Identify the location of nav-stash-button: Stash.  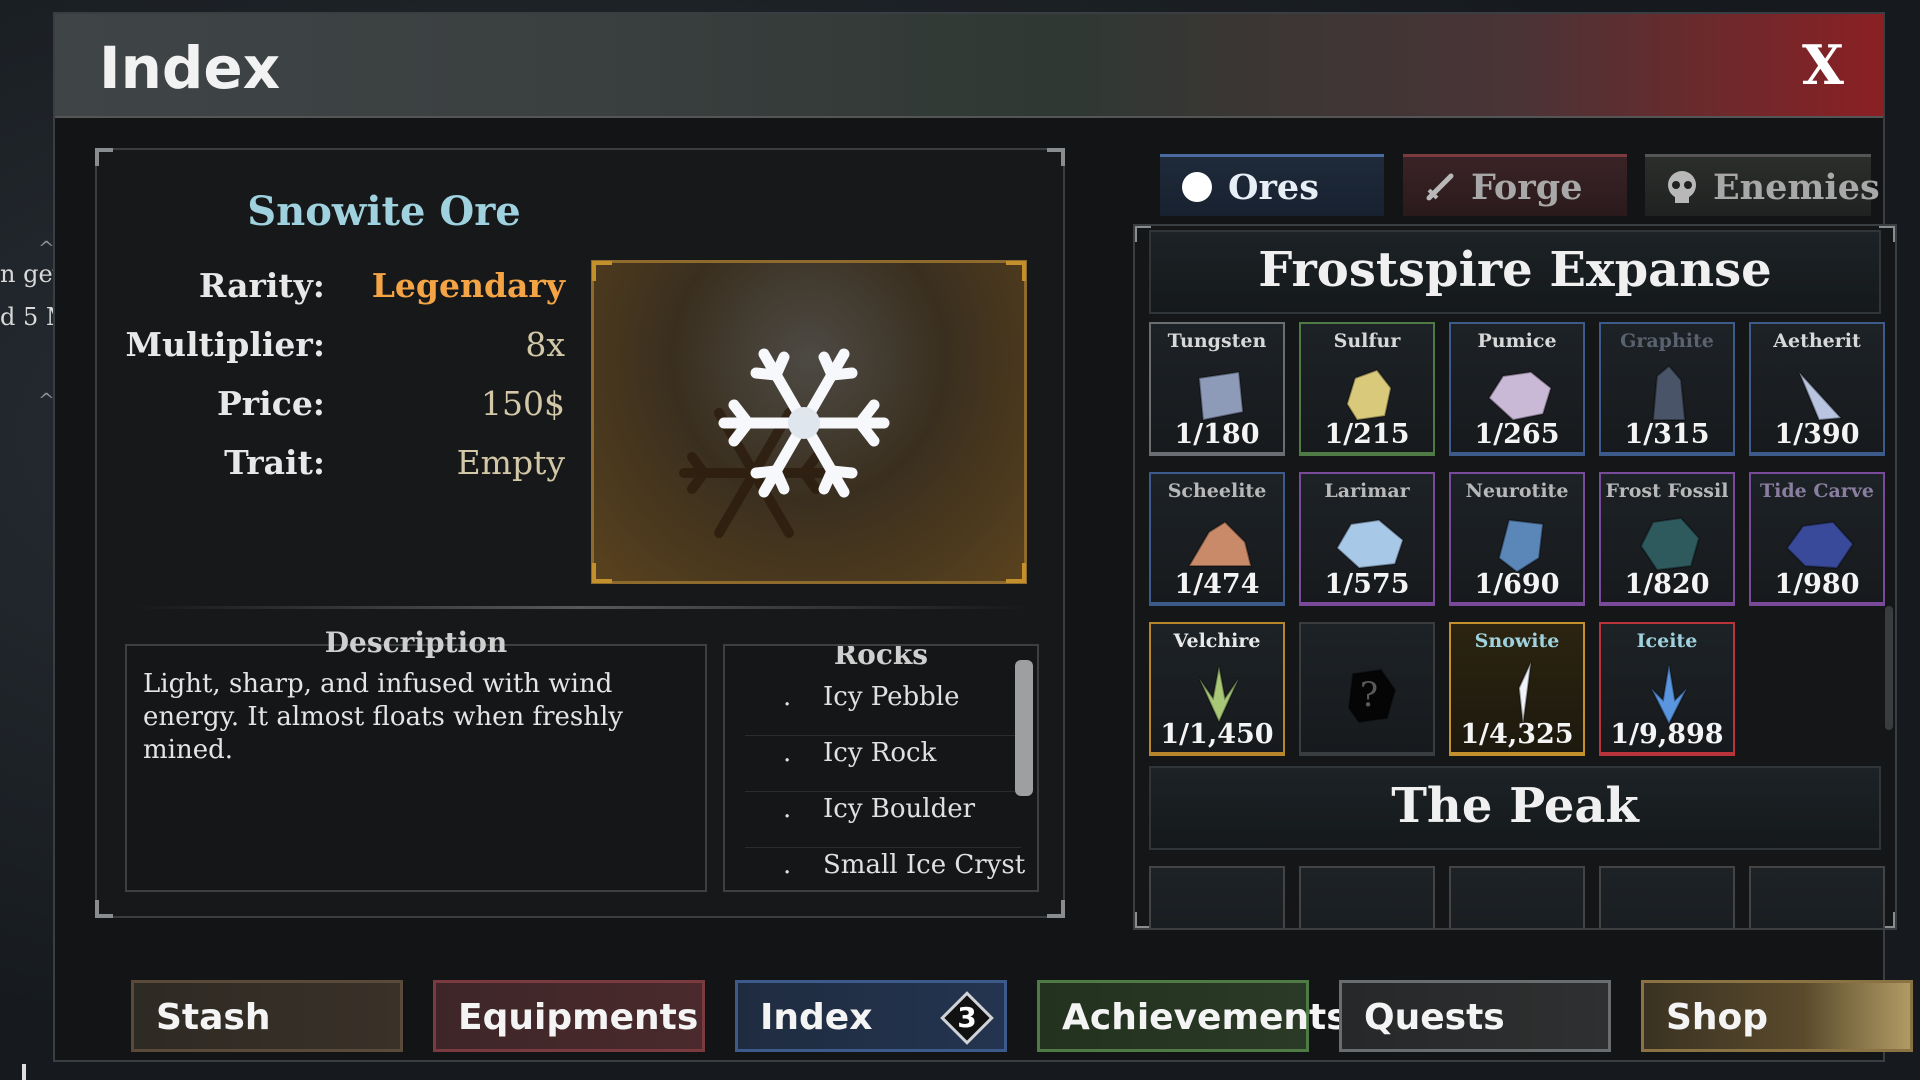
(267, 1016).